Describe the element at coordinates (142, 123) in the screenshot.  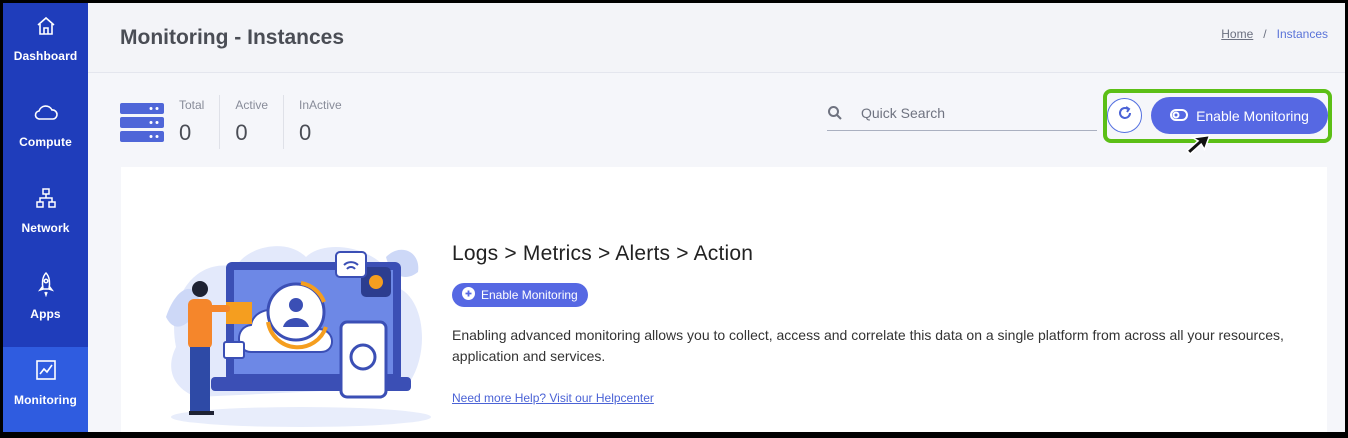
I see `server-icon` at that location.